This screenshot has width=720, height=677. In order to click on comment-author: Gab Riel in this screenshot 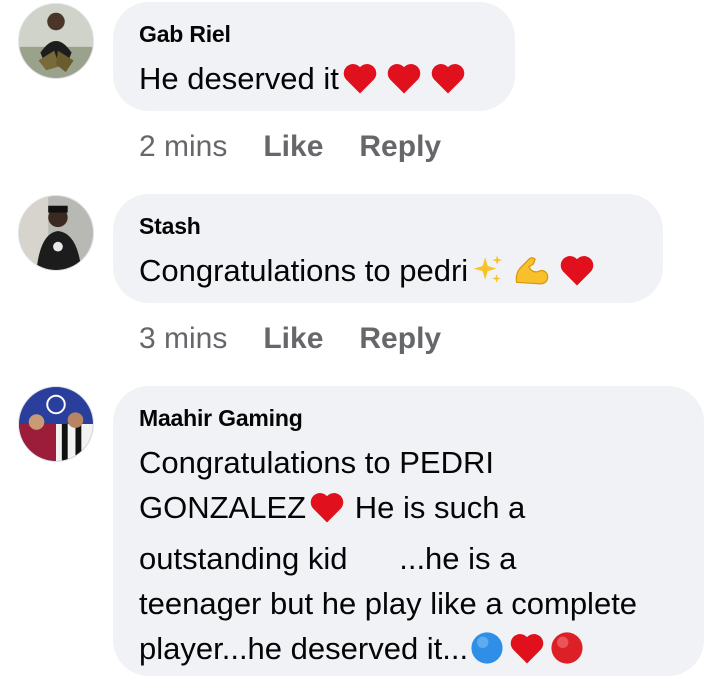, I will do `click(314, 34)`.